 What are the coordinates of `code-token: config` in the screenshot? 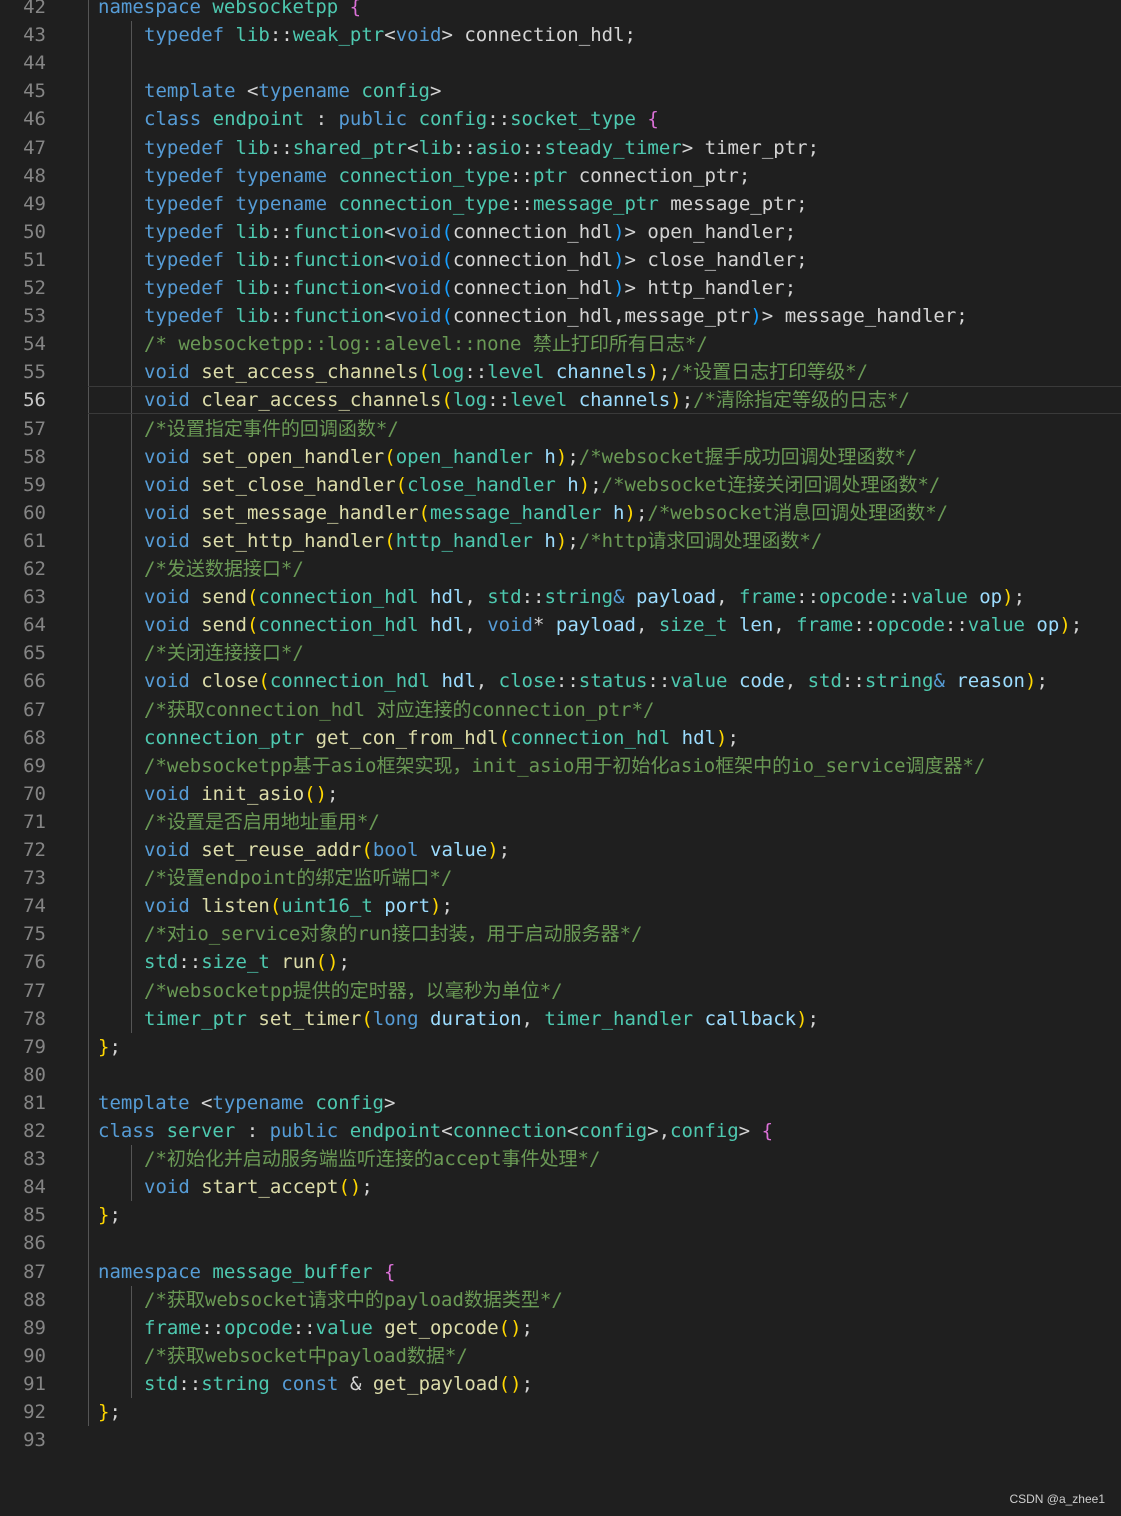 It's located at (613, 1131).